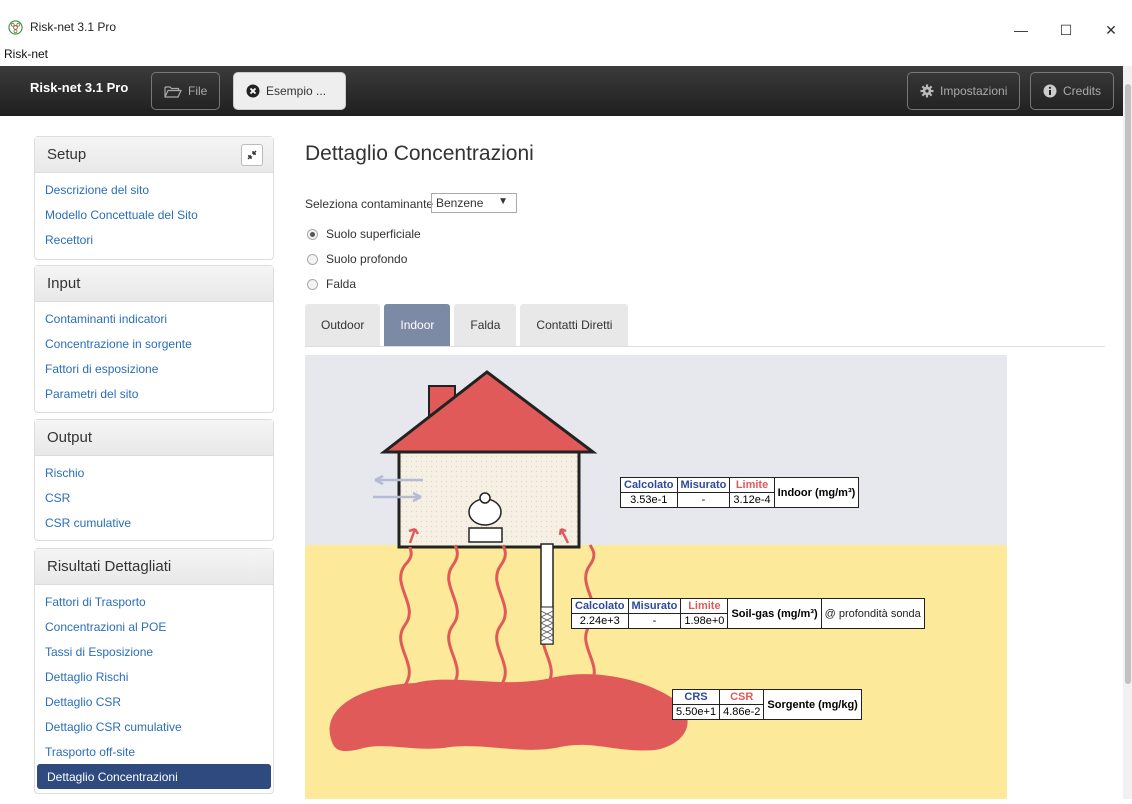 The width and height of the screenshot is (1132, 804). What do you see at coordinates (154, 701) in the screenshot?
I see `sidebar-item-dettaglio-csr: Dettaglio CSR` at bounding box center [154, 701].